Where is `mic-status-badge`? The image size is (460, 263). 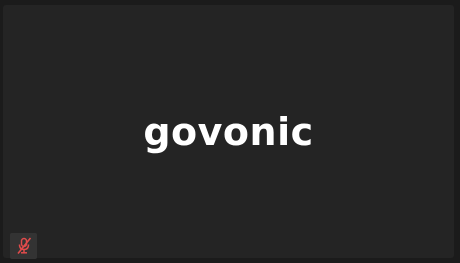 mic-status-badge is located at coordinates (23, 246).